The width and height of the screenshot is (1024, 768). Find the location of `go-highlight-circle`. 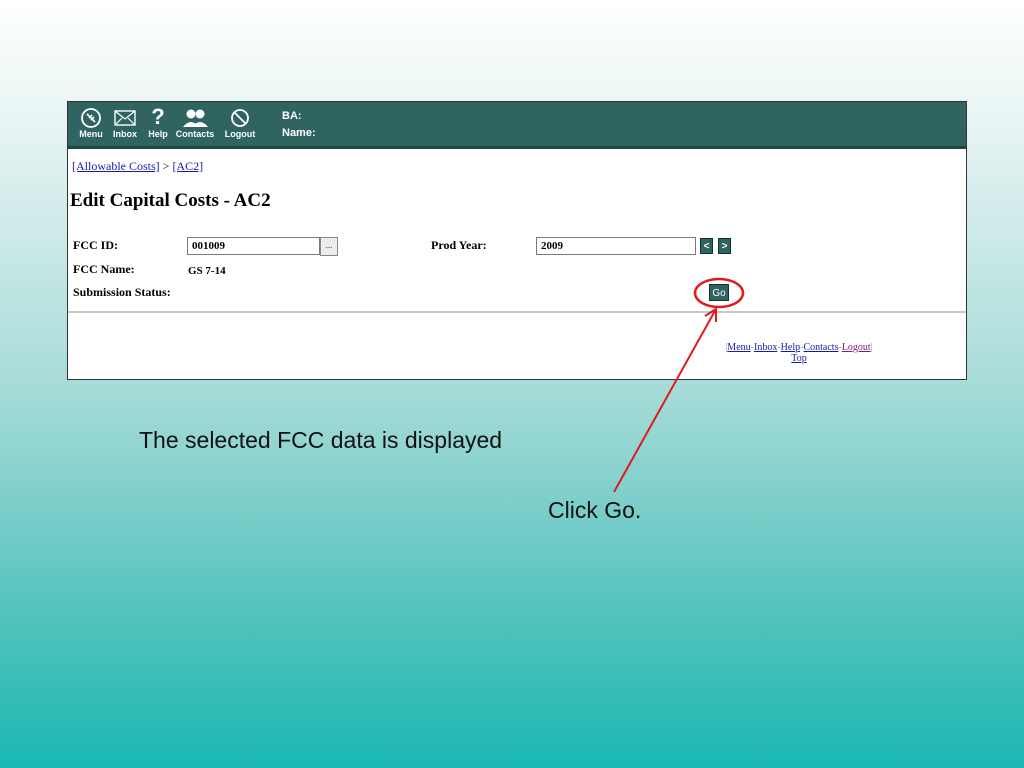

go-highlight-circle is located at coordinates (719, 293).